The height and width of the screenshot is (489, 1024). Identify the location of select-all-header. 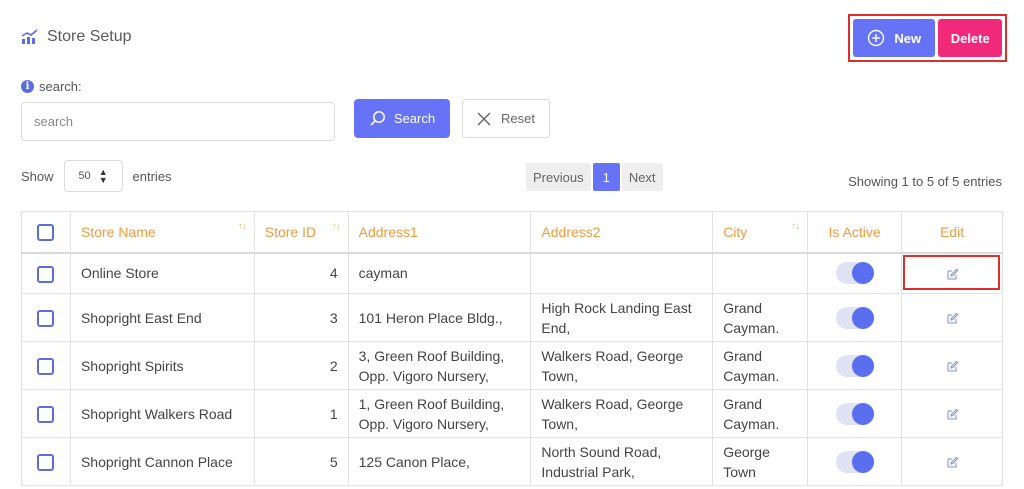
(46, 232).